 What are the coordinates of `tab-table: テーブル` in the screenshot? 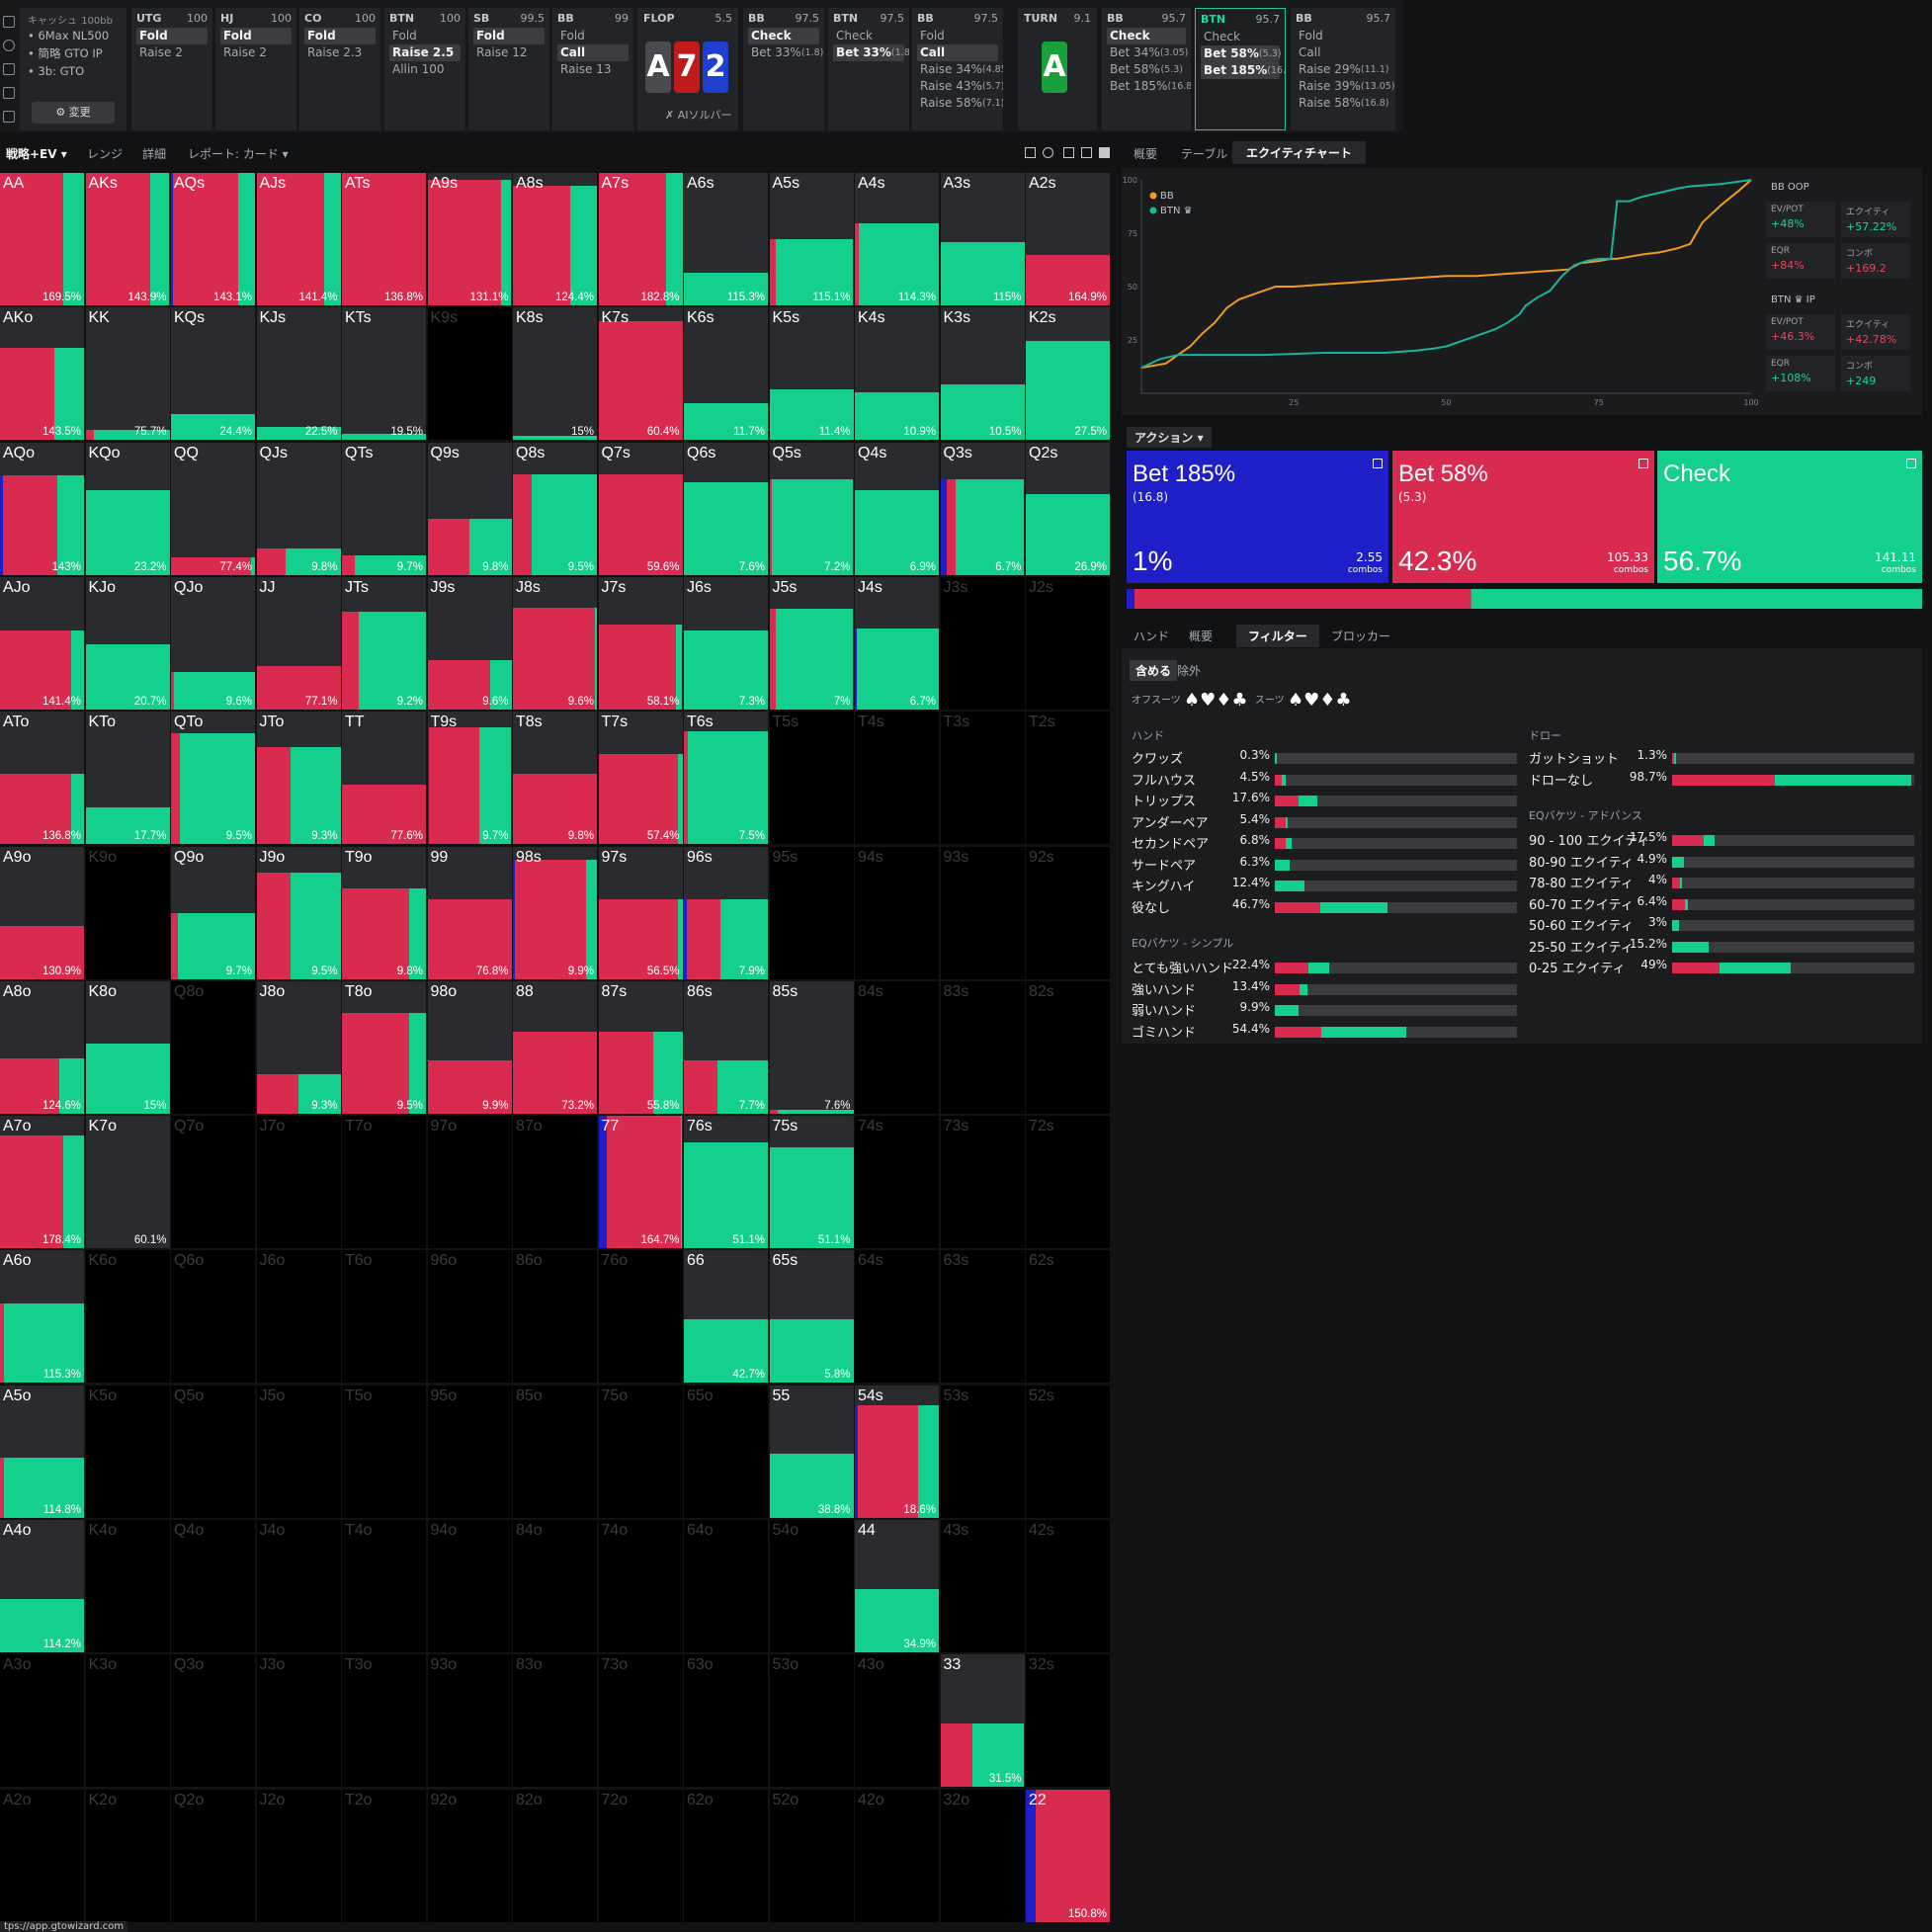 It's located at (1204, 153).